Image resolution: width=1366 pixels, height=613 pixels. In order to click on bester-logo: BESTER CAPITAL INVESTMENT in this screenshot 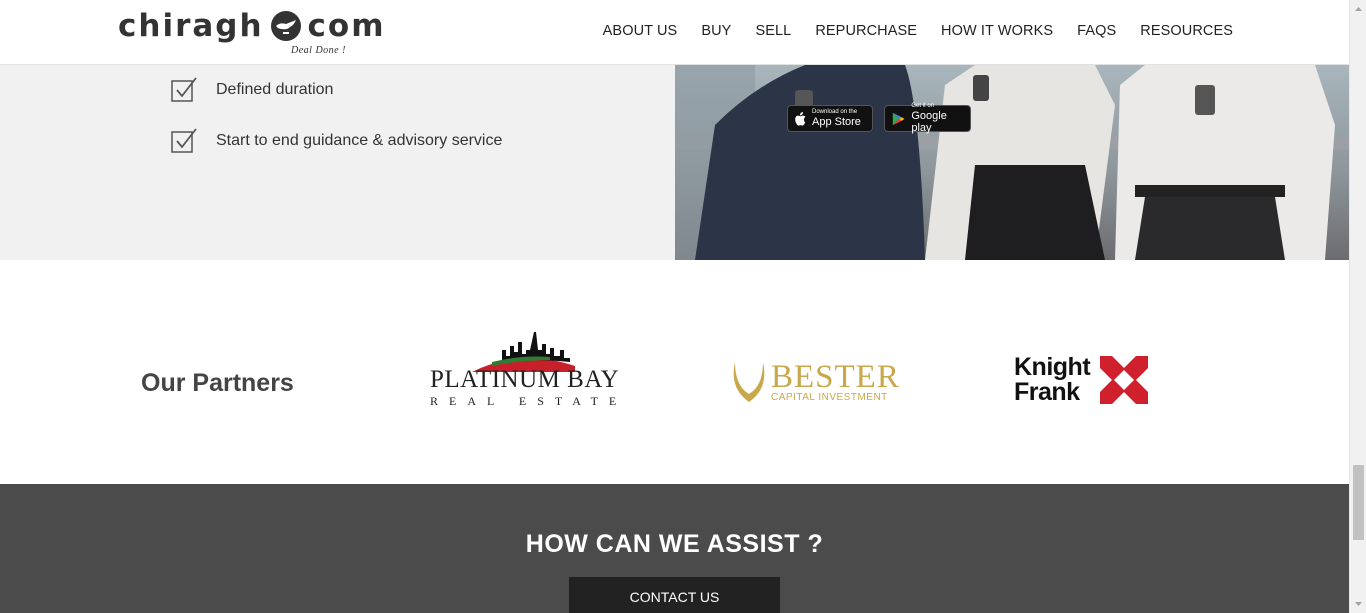, I will do `click(814, 382)`.